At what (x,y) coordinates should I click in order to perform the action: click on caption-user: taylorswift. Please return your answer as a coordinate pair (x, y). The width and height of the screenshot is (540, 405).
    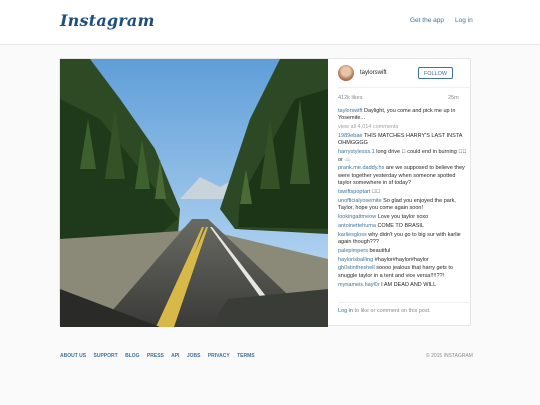
    Looking at the image, I should click on (350, 111).